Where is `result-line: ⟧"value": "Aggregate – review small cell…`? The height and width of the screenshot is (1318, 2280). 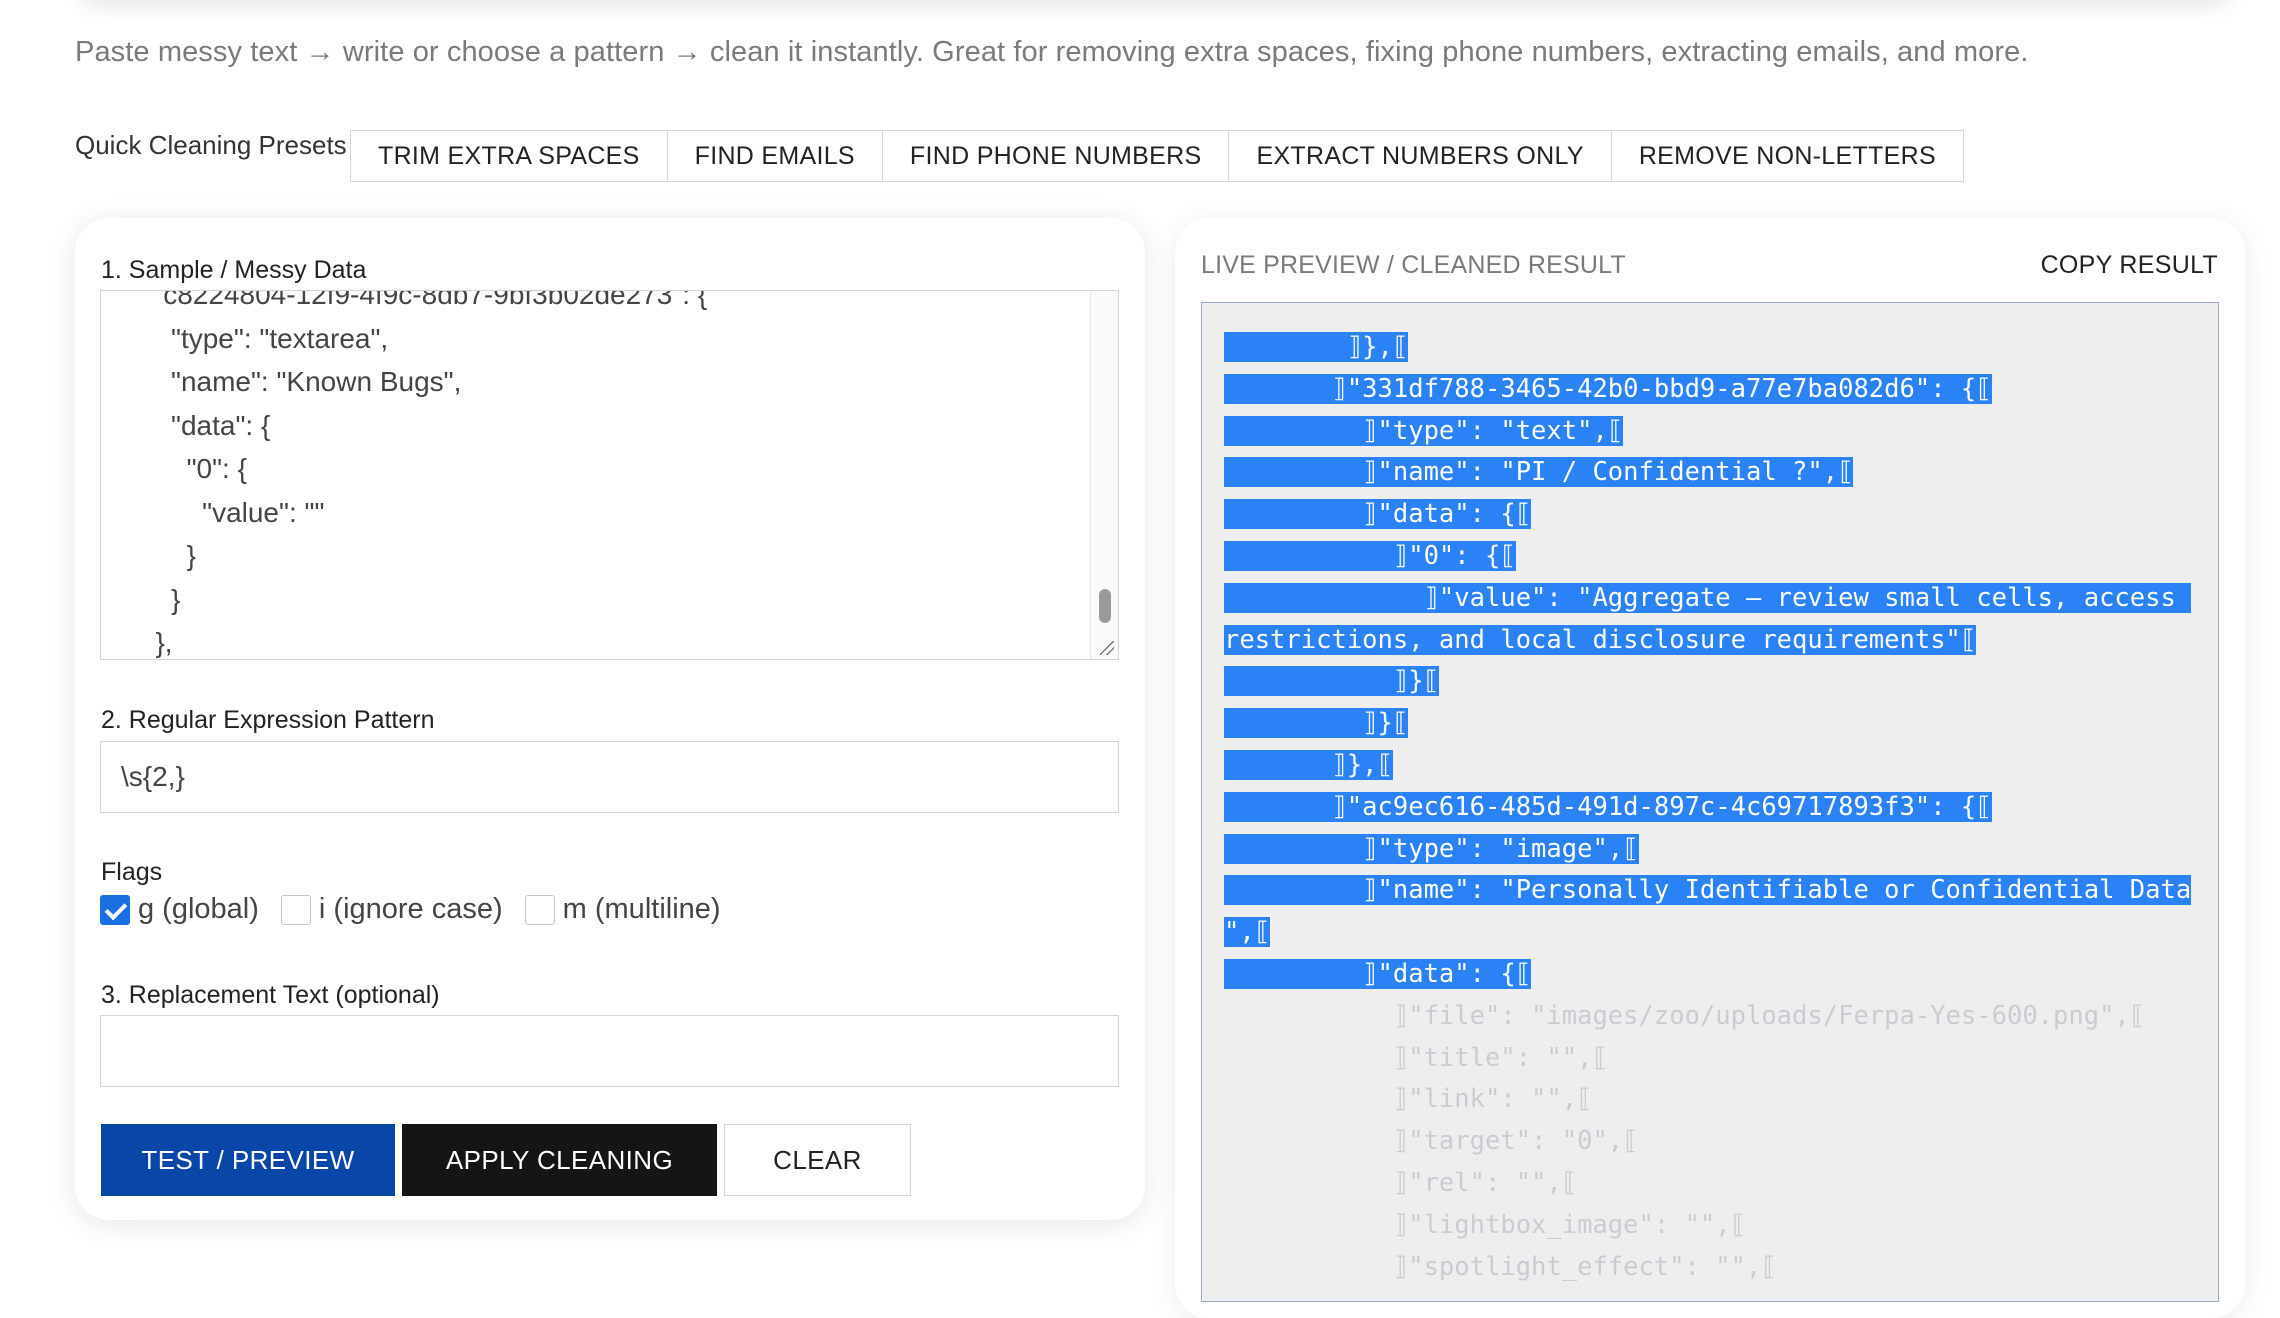
result-line: ⟧"value": "Aggregate – review small cell… is located at coordinates (1708, 599).